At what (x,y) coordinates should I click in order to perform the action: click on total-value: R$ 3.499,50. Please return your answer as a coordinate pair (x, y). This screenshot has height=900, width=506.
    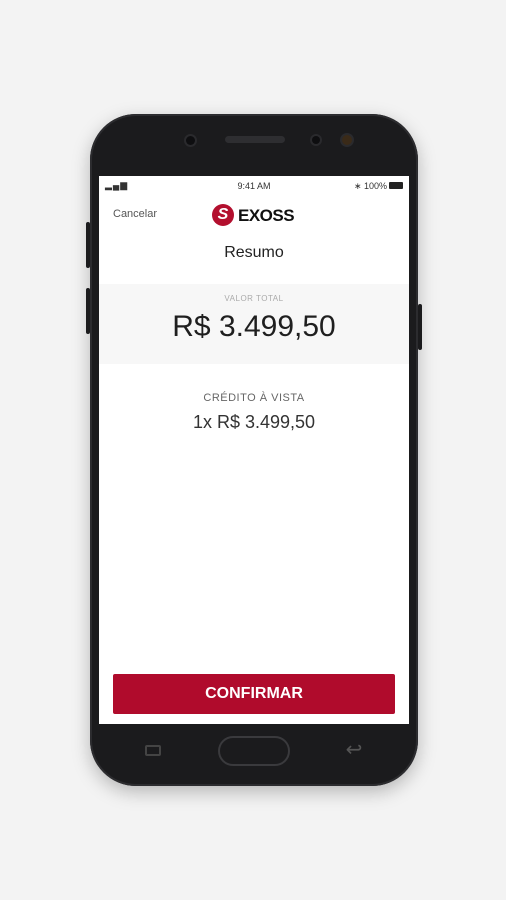
    Looking at the image, I should click on (254, 326).